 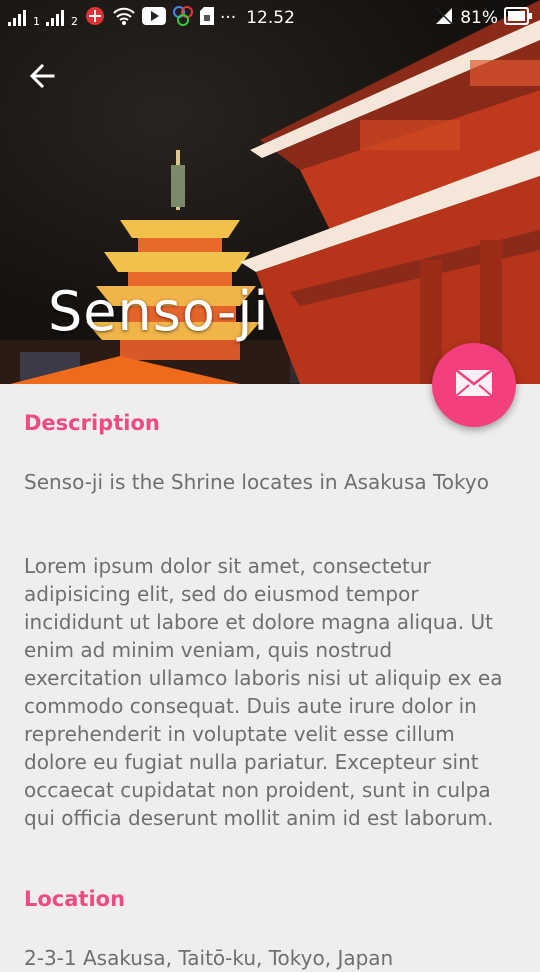 I want to click on app-icon, so click(x=183, y=18).